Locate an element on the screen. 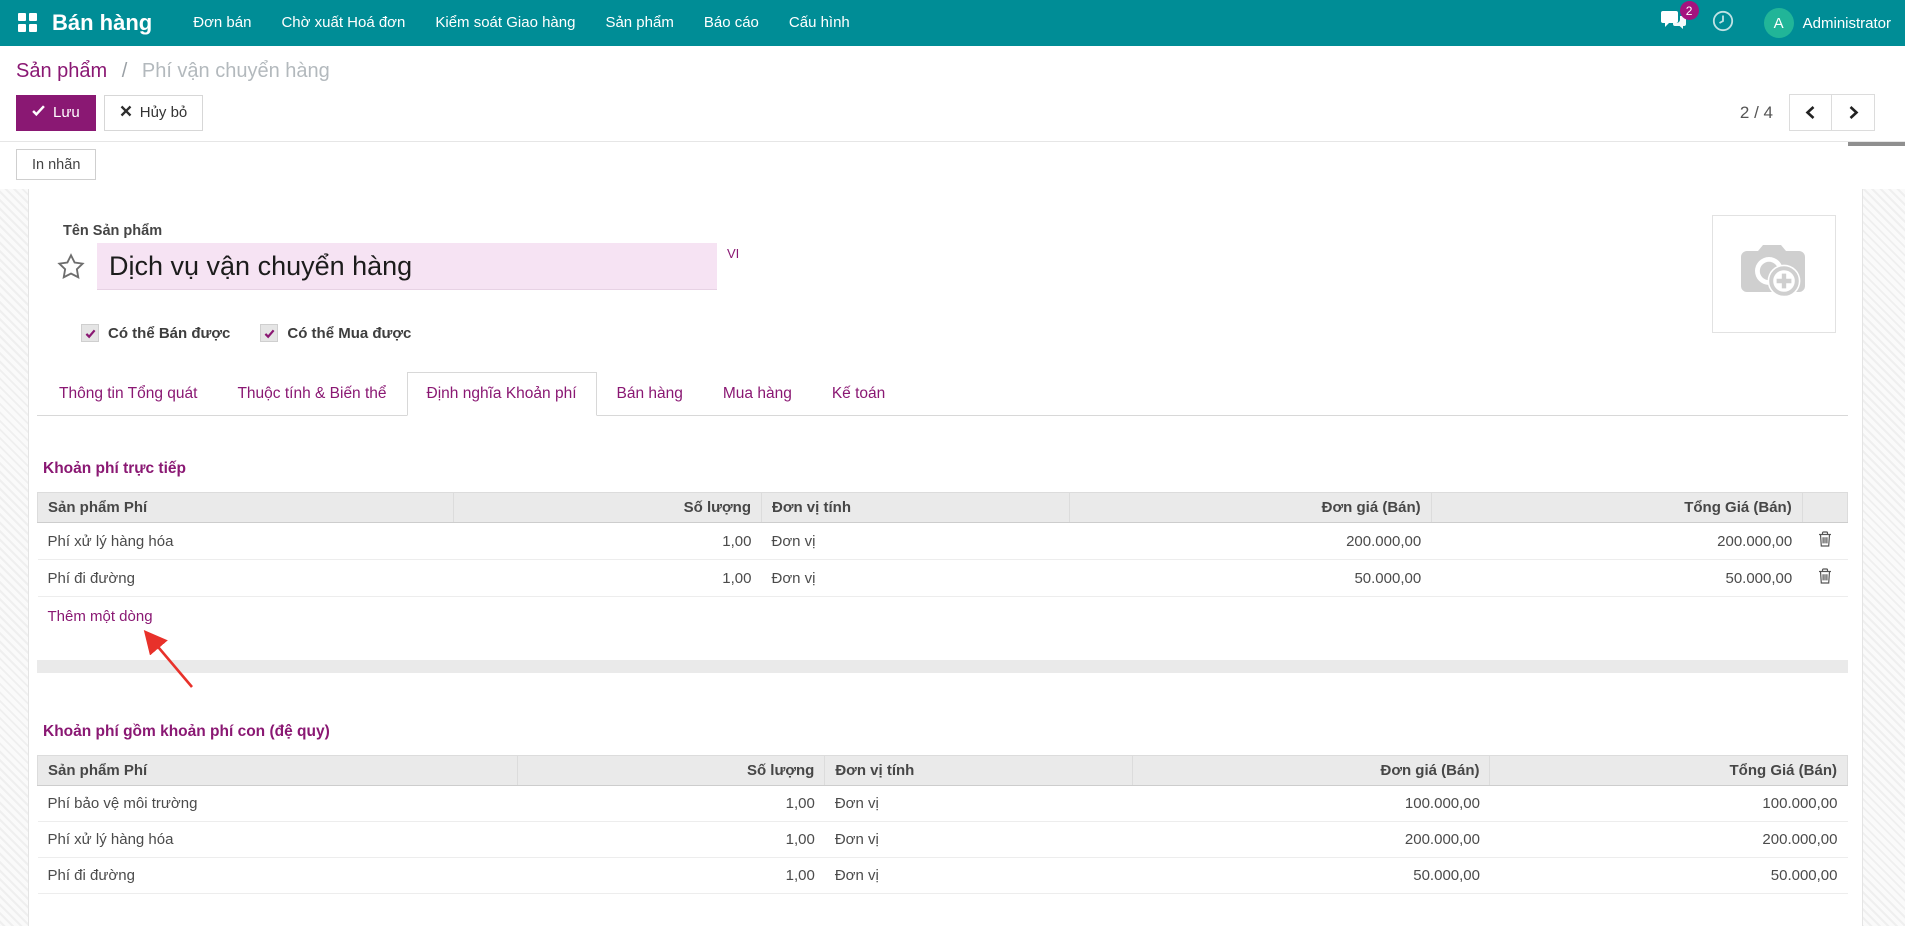 This screenshot has width=1905, height=926. tab-1: Thuộc tính & Biến thể is located at coordinates (311, 394).